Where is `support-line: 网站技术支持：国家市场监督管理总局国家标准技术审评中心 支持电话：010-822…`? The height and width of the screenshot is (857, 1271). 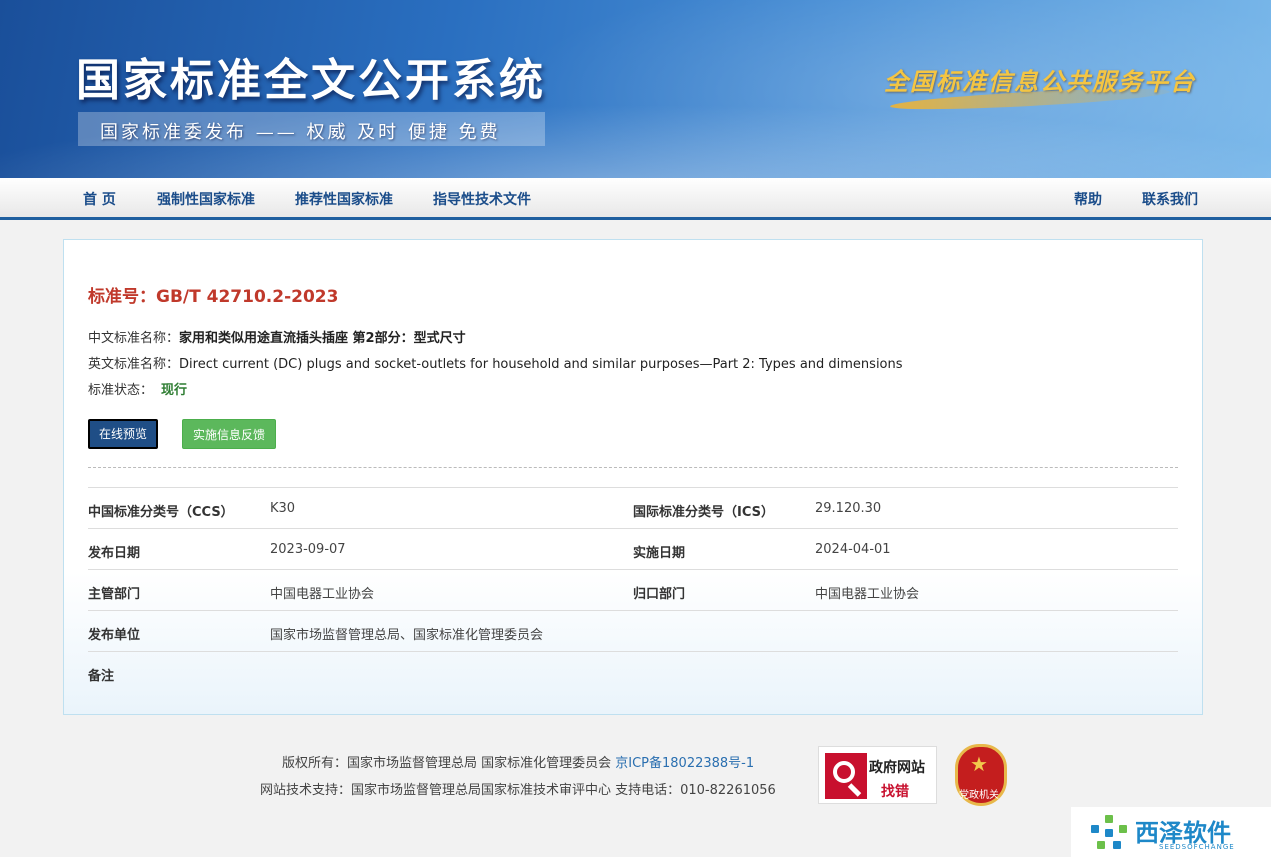 support-line: 网站技术支持：国家市场监督管理总局国家标准技术审评中心 支持电话：010-822… is located at coordinates (518, 790).